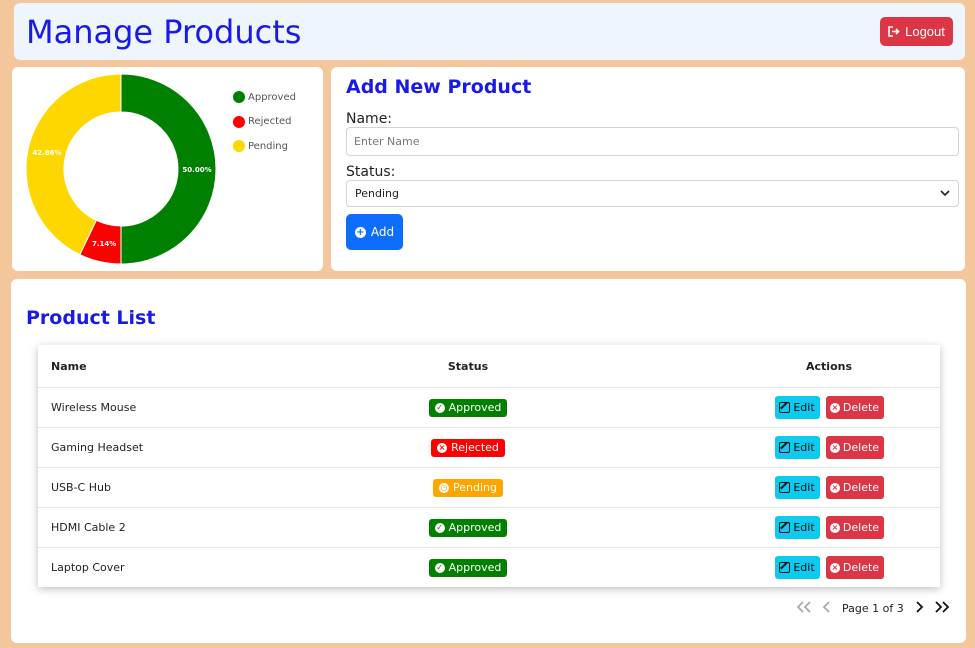 This screenshot has width=975, height=648. I want to click on product-list-heading: Product List, so click(91, 318).